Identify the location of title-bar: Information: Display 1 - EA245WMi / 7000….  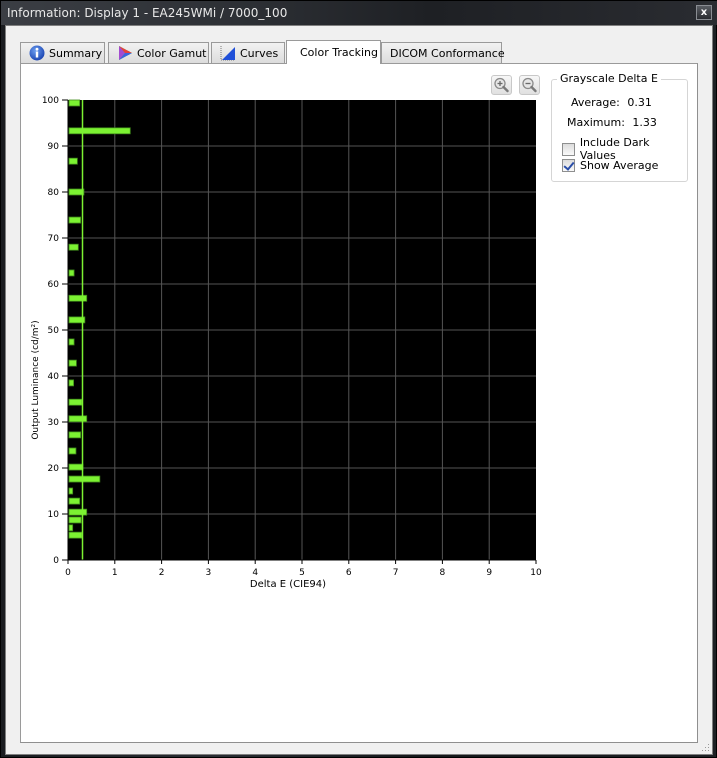
(359, 13).